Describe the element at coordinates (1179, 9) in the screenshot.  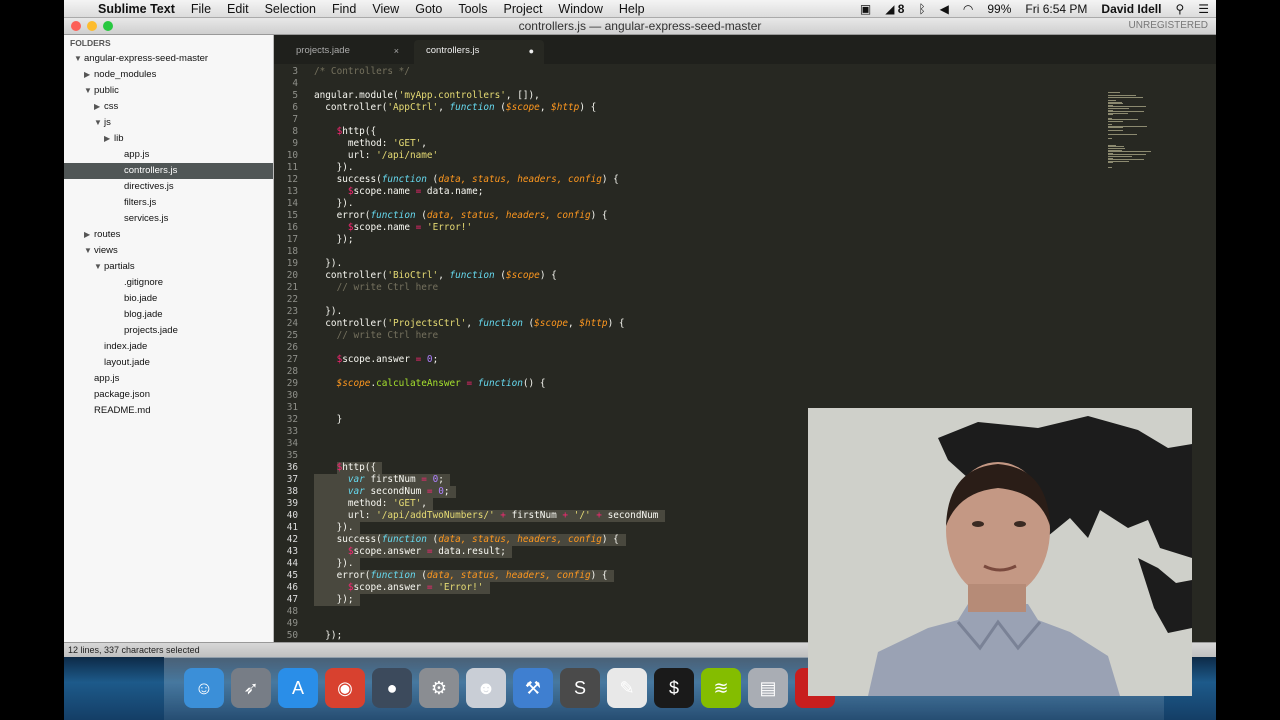
I see `spotlight-search-icon: ⚲` at that location.